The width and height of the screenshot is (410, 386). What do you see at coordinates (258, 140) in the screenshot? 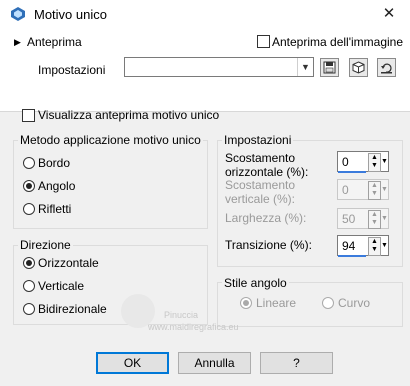
I see `settings-group-title: Impostazioni` at bounding box center [258, 140].